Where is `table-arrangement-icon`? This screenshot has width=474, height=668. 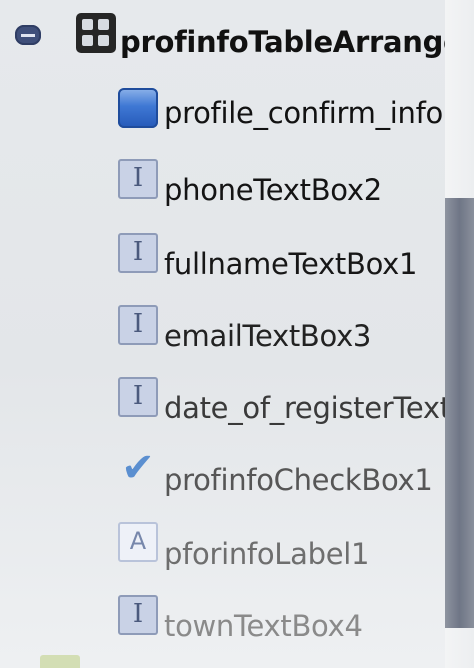
table-arrangement-icon is located at coordinates (96, 33).